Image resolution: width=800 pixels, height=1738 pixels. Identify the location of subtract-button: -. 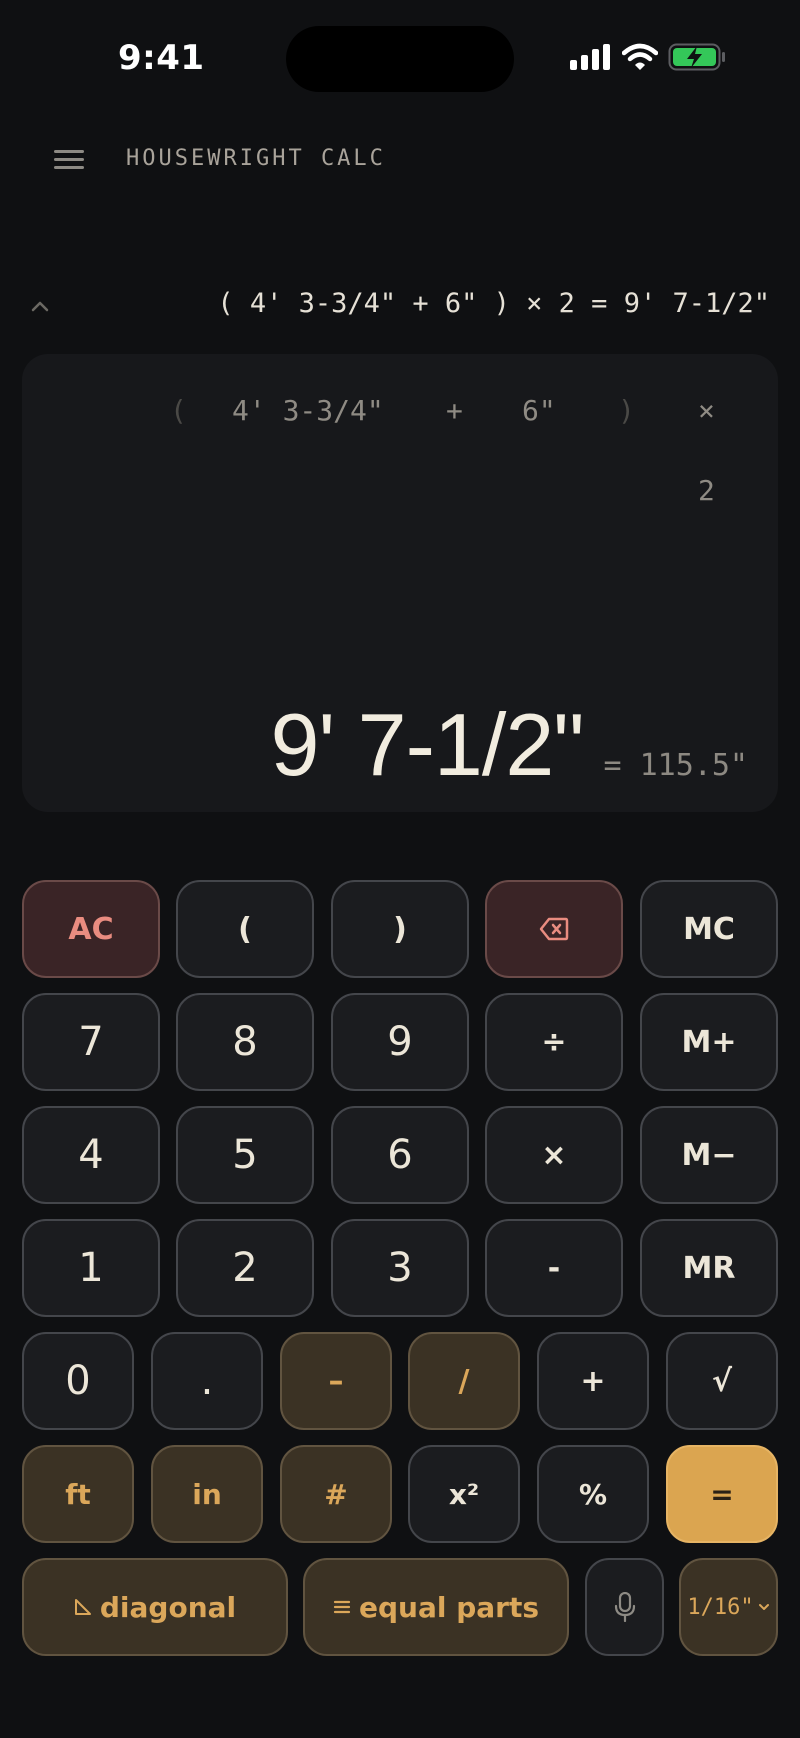
(554, 1268).